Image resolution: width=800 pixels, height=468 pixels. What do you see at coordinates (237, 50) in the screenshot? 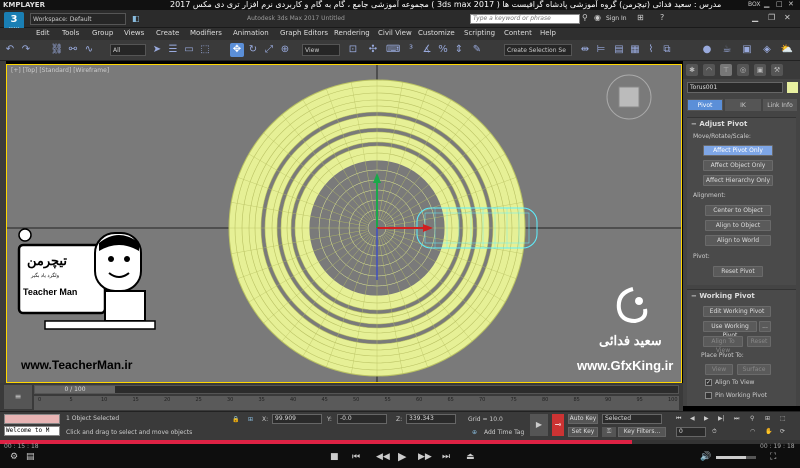
I see `select-and-move-icon: ✥` at bounding box center [237, 50].